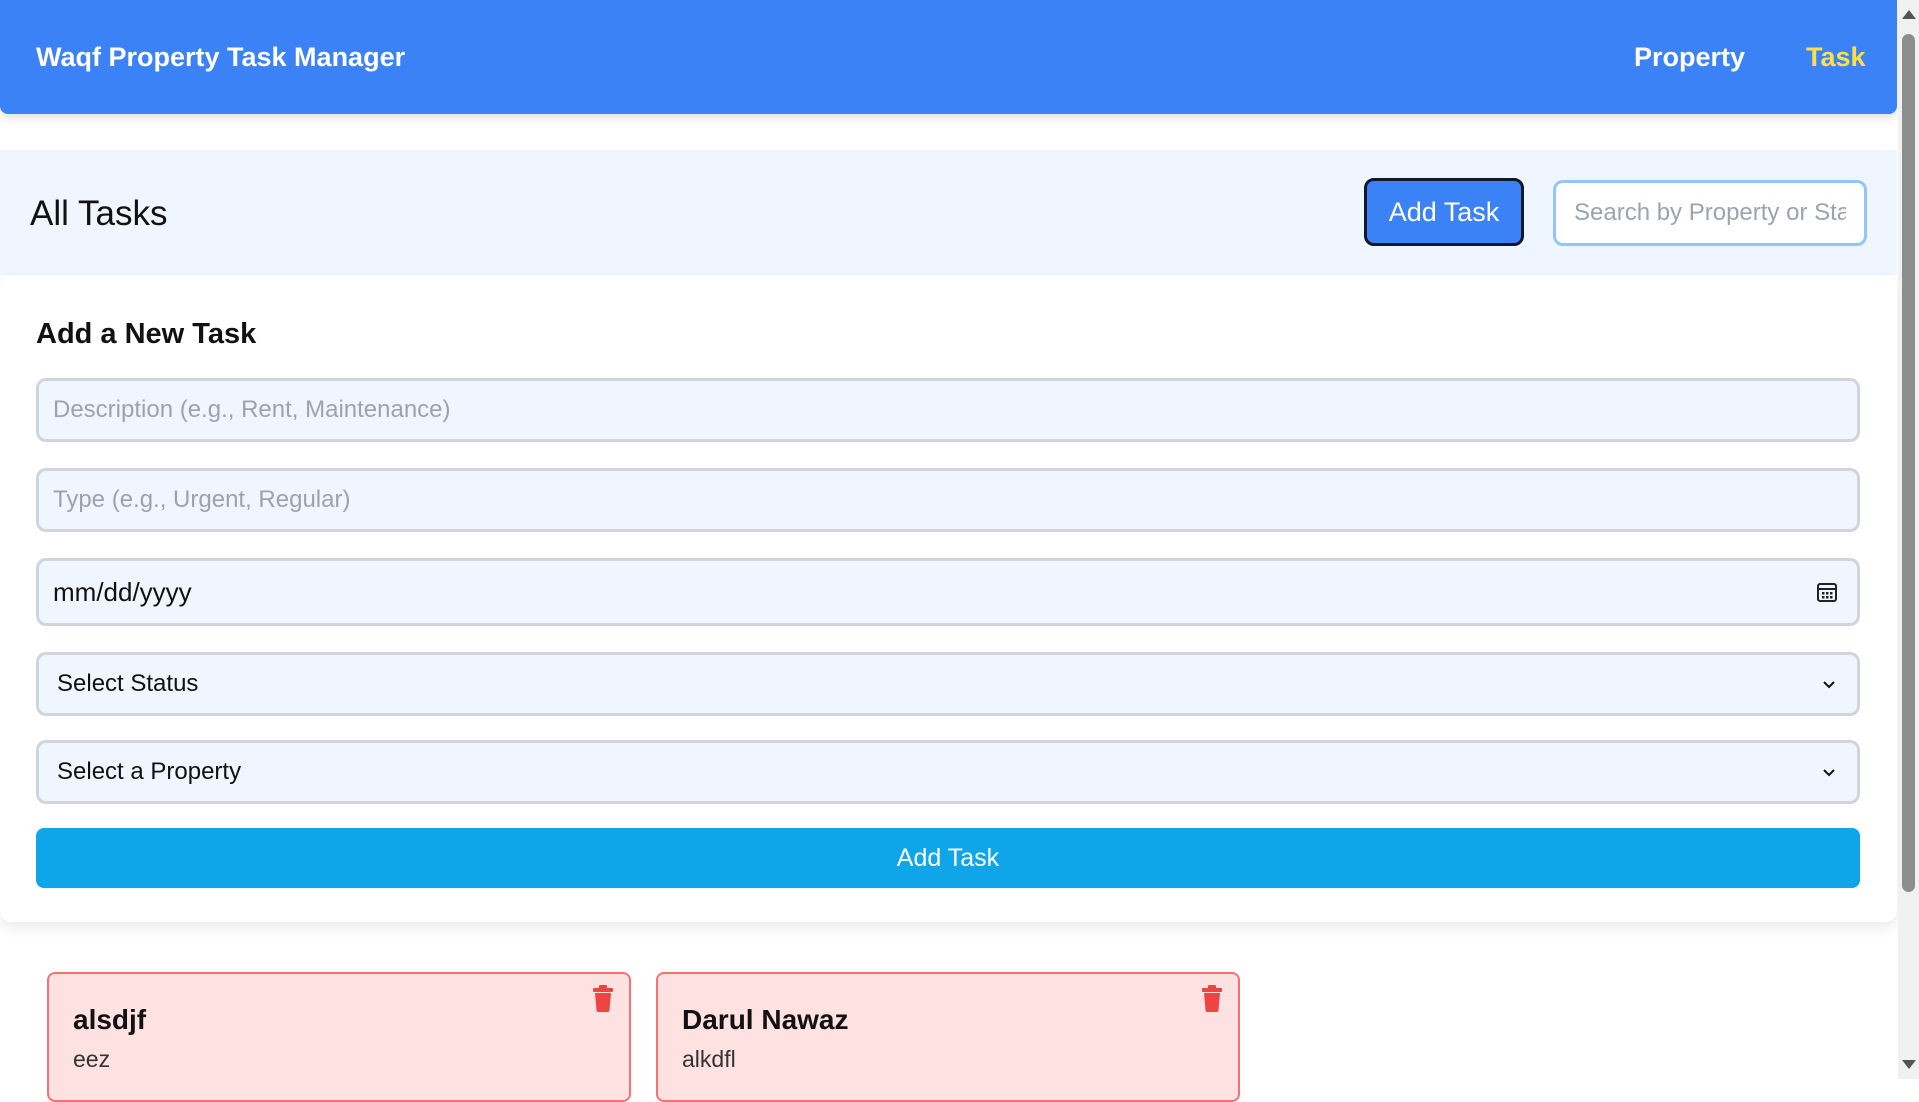 The height and width of the screenshot is (1102, 1919). Describe the element at coordinates (220, 57) in the screenshot. I see `app-brand: Waqf Property Task Manager` at that location.